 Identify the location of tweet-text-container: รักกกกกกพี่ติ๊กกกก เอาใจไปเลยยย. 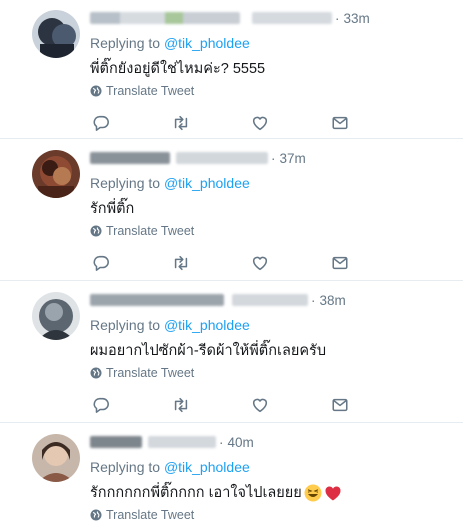
(216, 492).